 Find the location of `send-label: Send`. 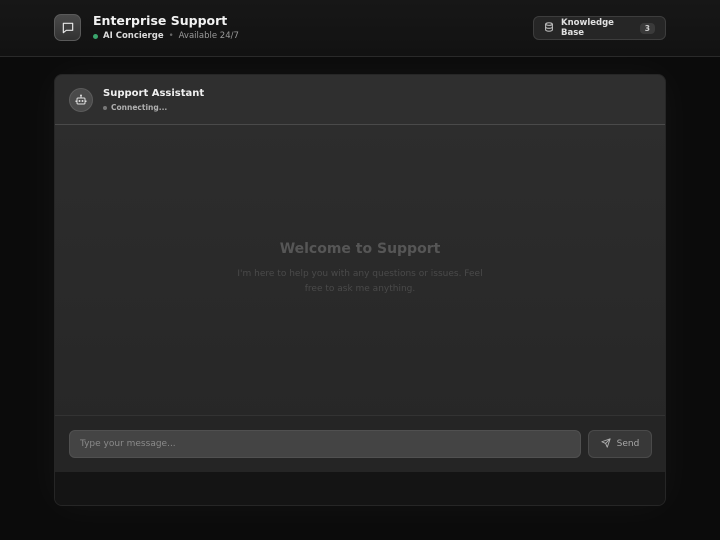

send-label: Send is located at coordinates (628, 444).